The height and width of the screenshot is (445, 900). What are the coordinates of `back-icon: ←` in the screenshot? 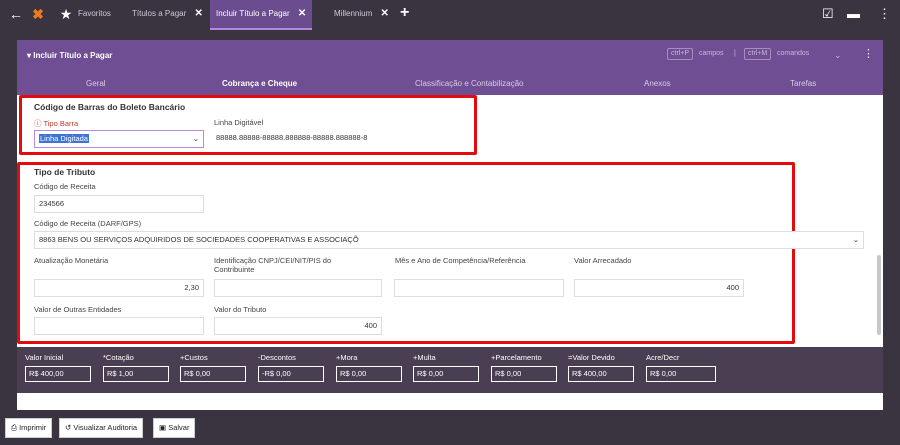 It's located at (16, 14).